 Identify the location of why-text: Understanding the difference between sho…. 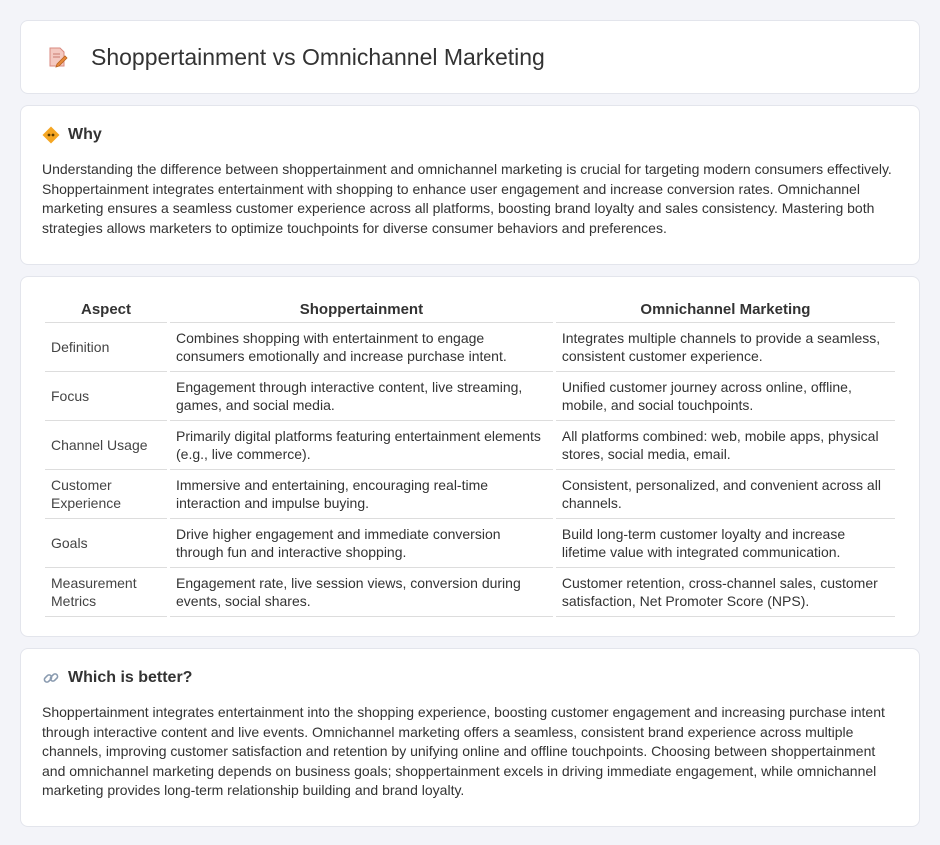
(467, 198).